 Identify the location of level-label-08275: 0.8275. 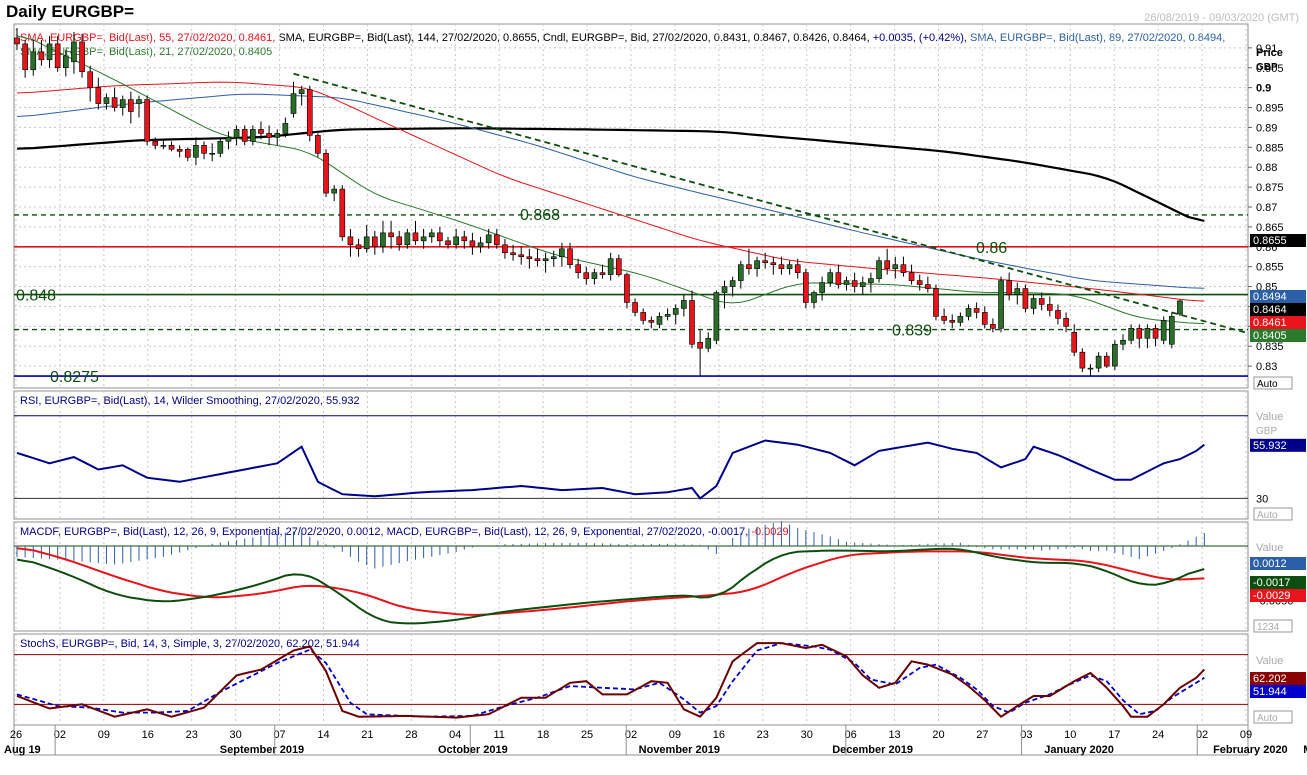
(74, 377).